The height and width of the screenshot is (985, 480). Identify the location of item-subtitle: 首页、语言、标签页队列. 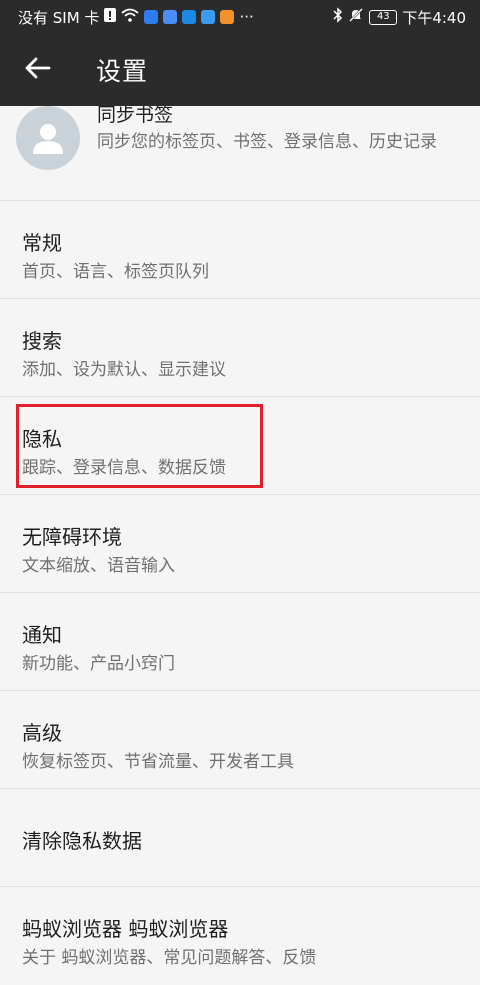
(115, 272).